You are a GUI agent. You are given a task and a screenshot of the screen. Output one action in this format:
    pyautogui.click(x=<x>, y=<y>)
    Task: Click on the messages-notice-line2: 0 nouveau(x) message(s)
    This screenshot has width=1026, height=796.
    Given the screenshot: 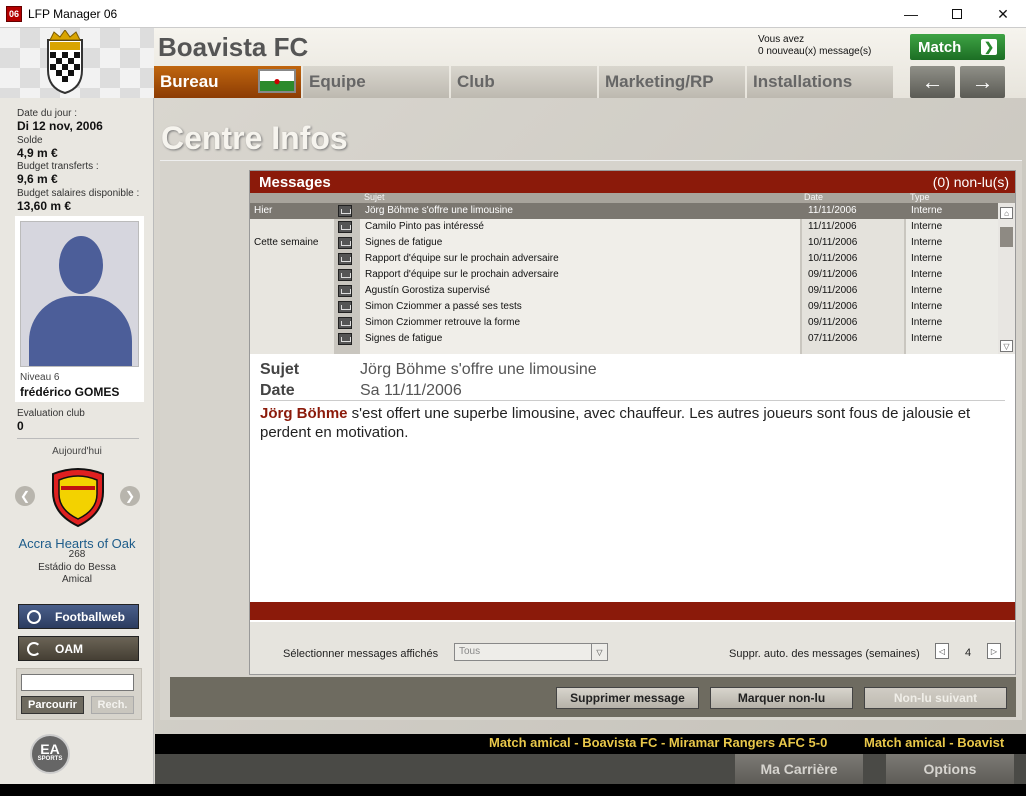 What is the action you would take?
    pyautogui.click(x=815, y=51)
    